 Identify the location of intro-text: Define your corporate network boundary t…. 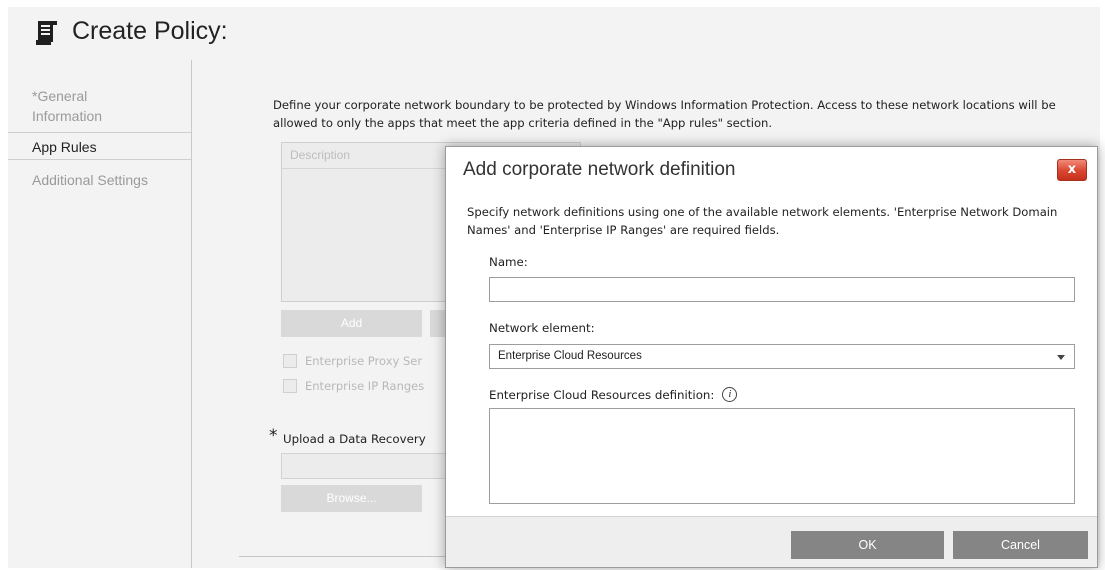
(664, 114).